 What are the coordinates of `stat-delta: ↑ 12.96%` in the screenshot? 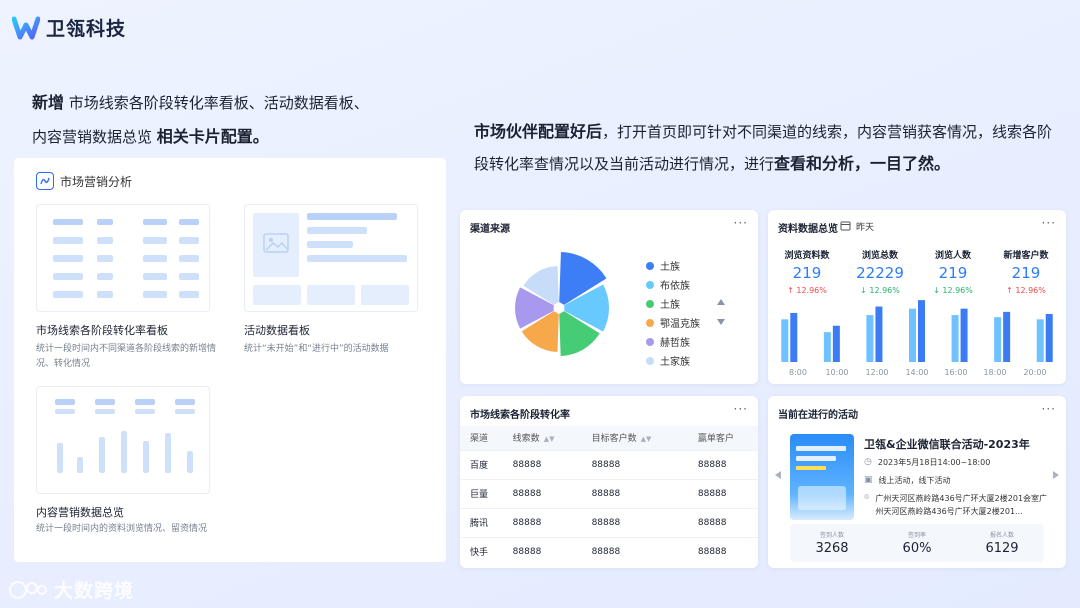 It's located at (1026, 290).